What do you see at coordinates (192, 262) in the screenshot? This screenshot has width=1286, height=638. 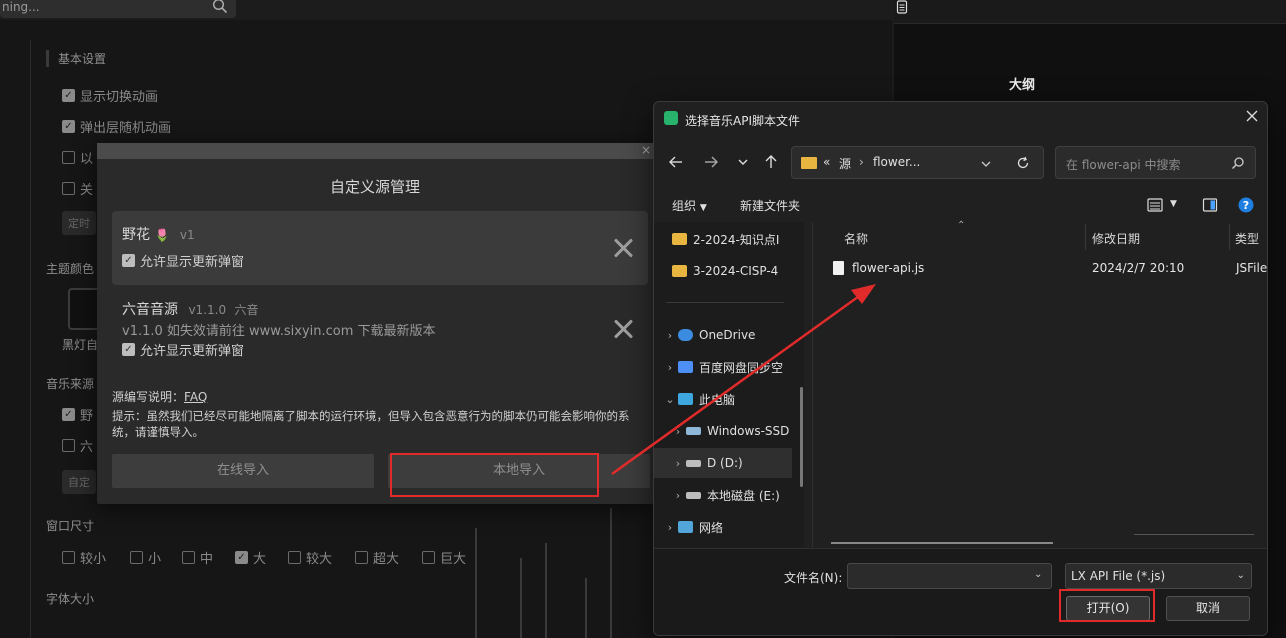 I see `allow-update-label: 允许显示更新弹窗` at bounding box center [192, 262].